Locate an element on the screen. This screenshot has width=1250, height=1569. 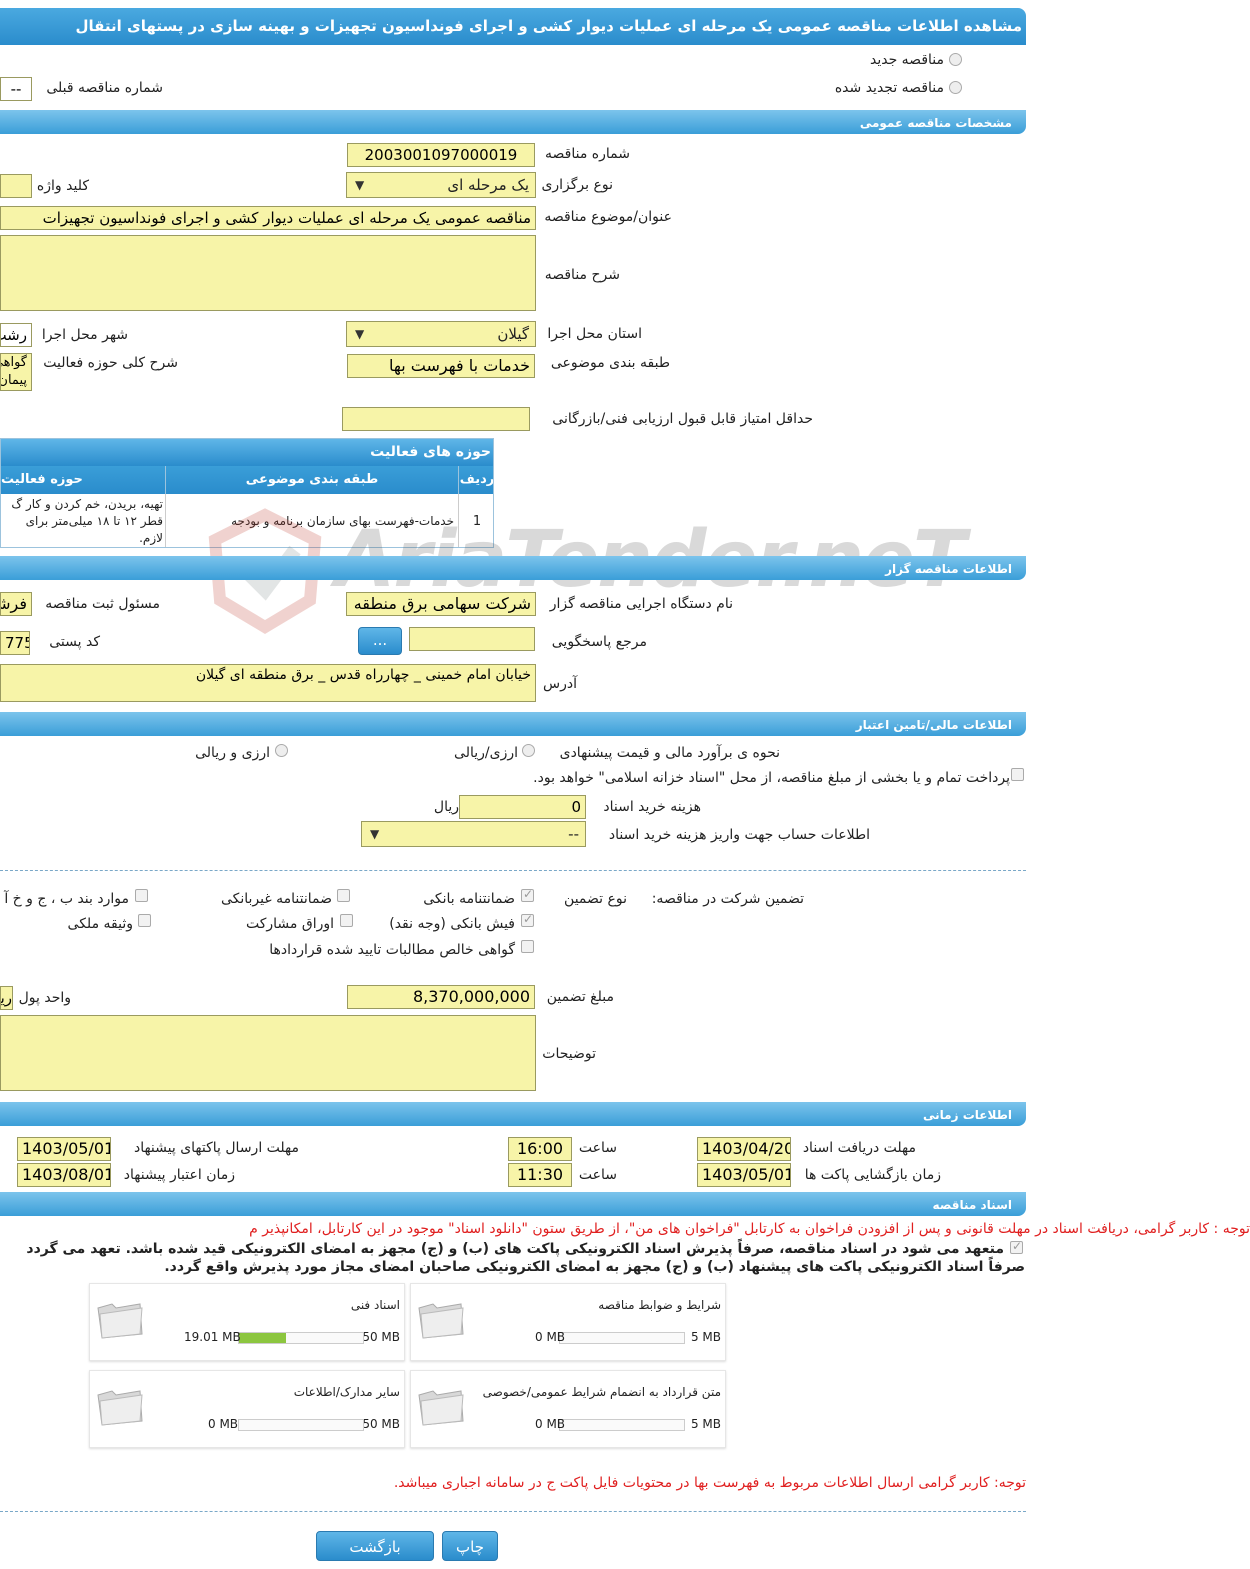
receive-docs-hour-label: ساعت is located at coordinates (597, 1148).